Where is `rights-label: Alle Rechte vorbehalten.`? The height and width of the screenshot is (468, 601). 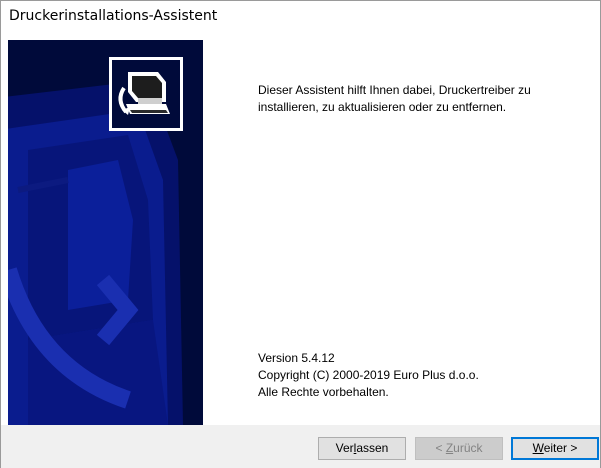
rights-label: Alle Rechte vorbehalten. is located at coordinates (323, 392).